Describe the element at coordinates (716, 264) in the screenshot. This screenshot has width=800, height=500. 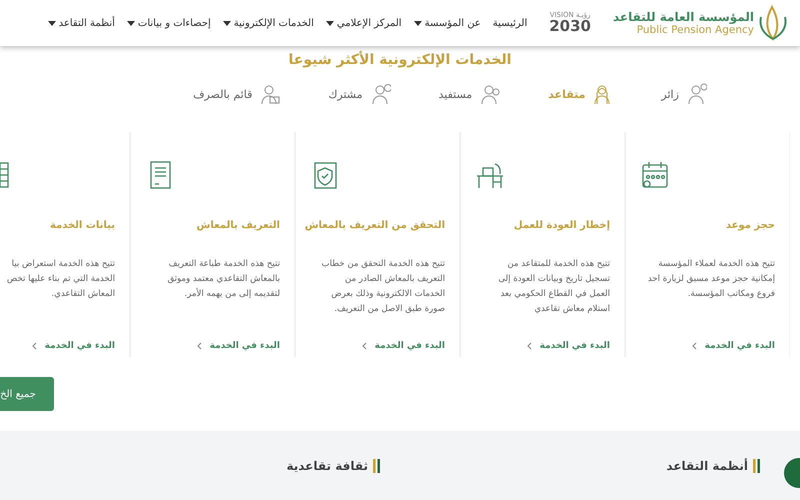
I see `service-description: تتيح هذه الخدمة لعملاء المؤسسة` at that location.